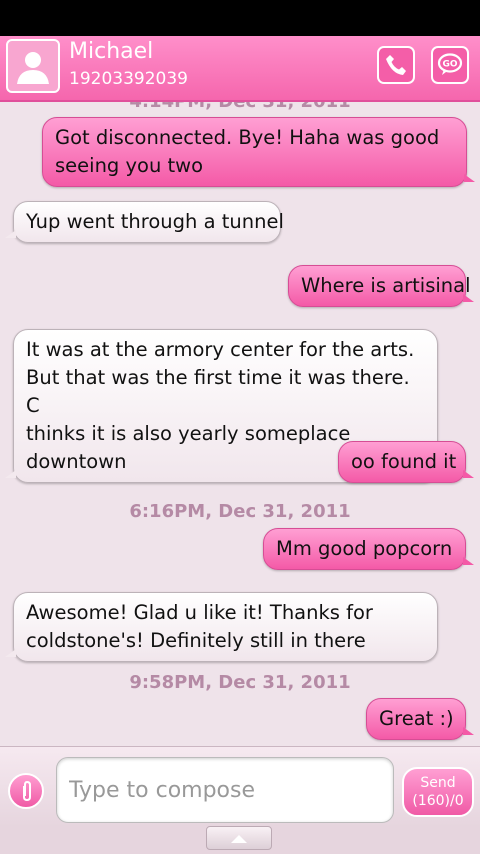 The width and height of the screenshot is (480, 854). I want to click on timestamp: 6:16PM, Dec 31, 2011, so click(240, 511).